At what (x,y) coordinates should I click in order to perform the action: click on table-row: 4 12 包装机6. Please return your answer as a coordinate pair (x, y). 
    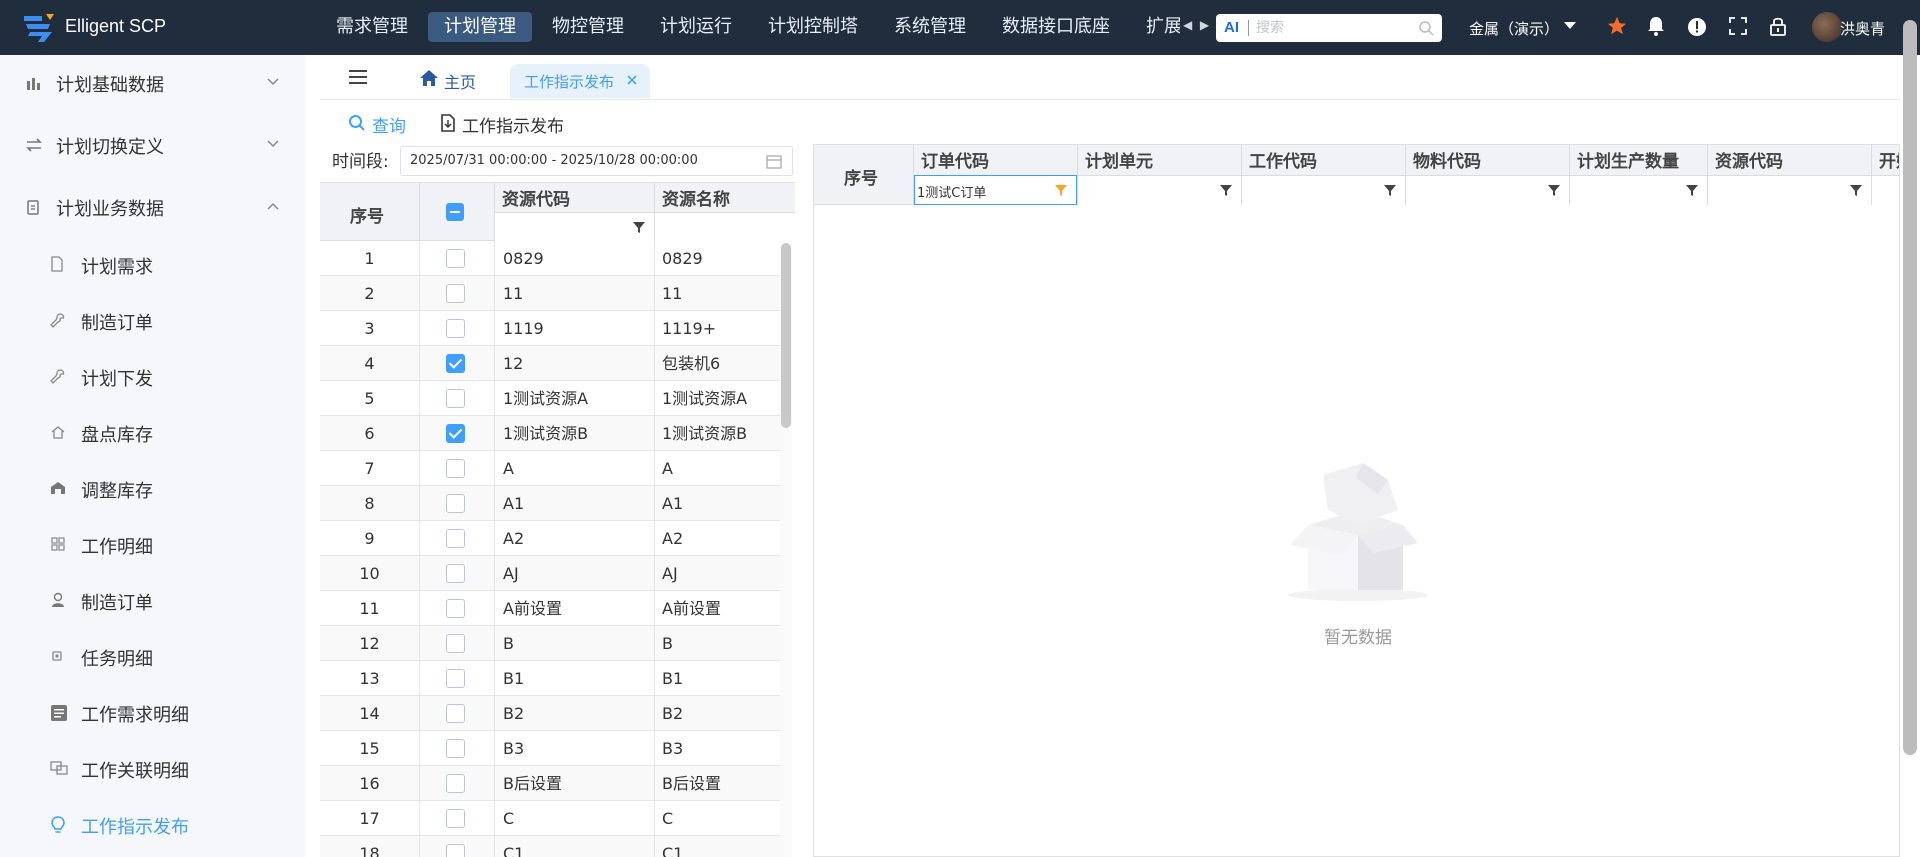
    Looking at the image, I should click on (550, 363).